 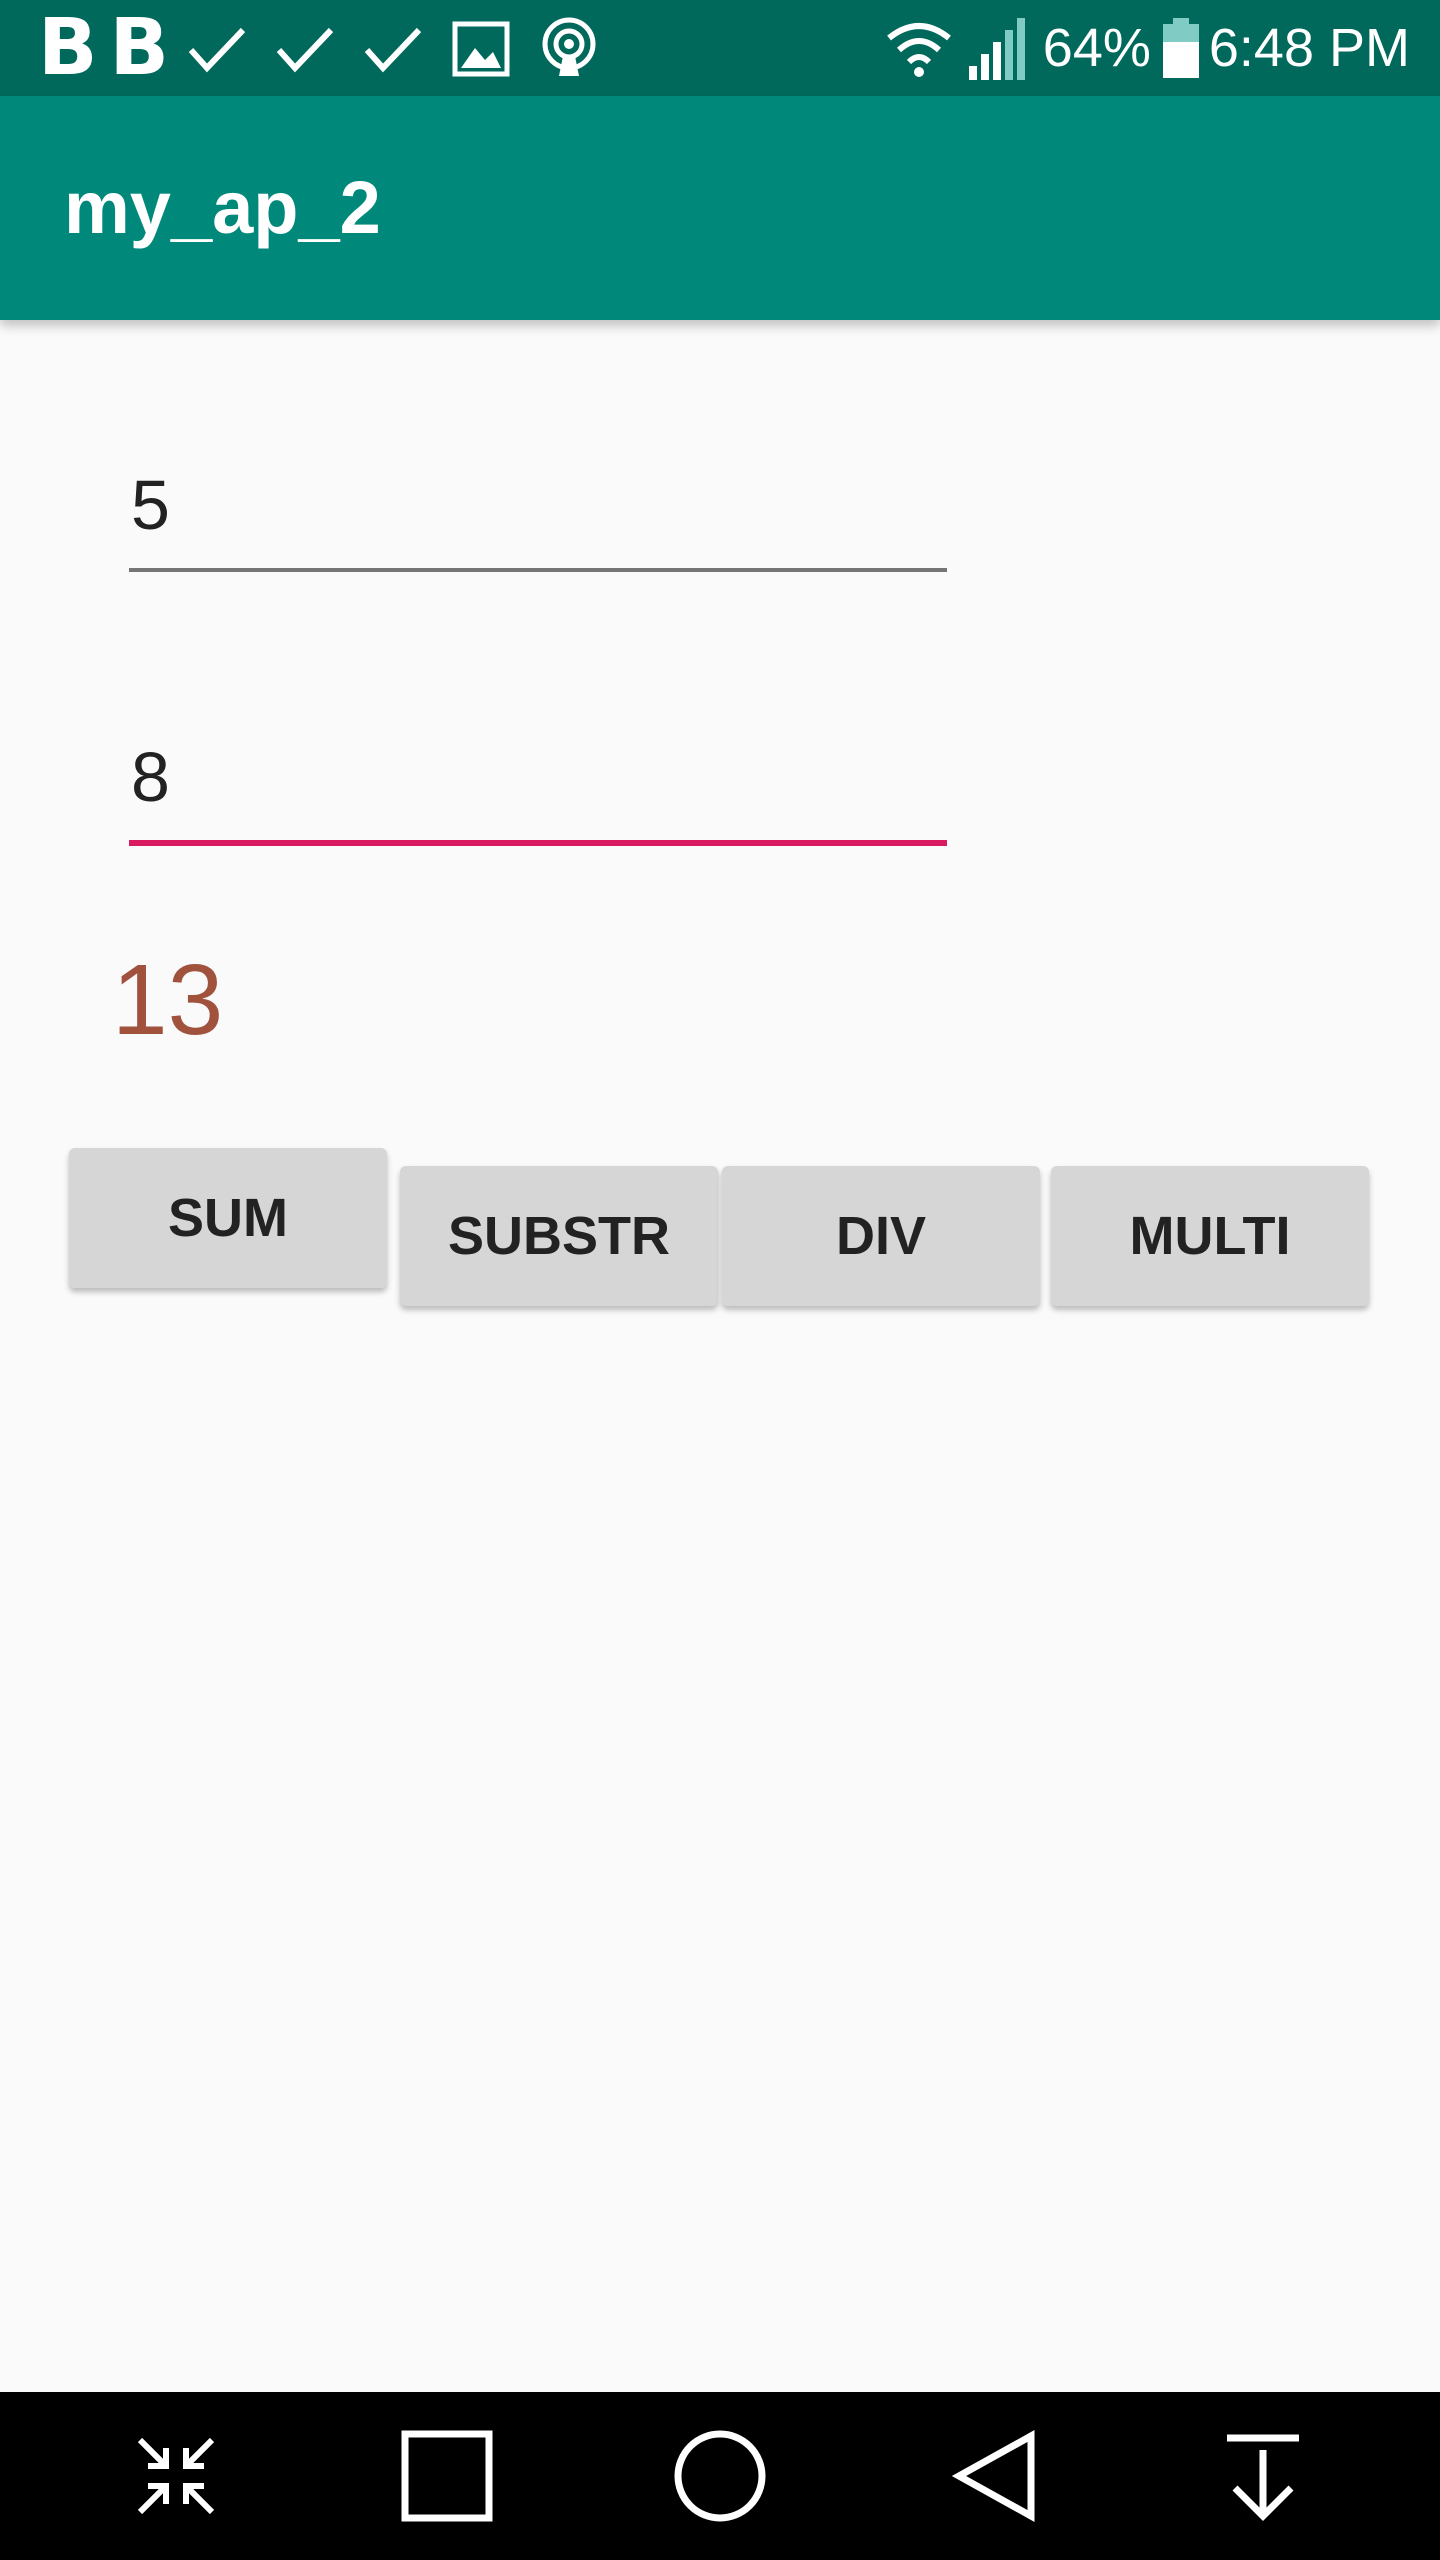 What do you see at coordinates (1309, 48) in the screenshot?
I see `clock: 6:48 PM` at bounding box center [1309, 48].